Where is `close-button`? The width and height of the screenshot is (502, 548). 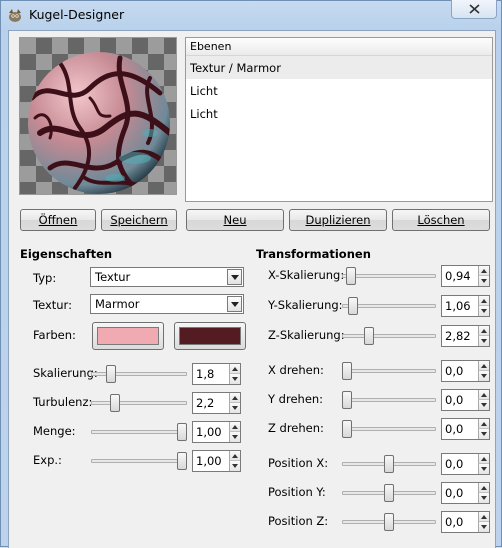
close-button is located at coordinates (474, 9).